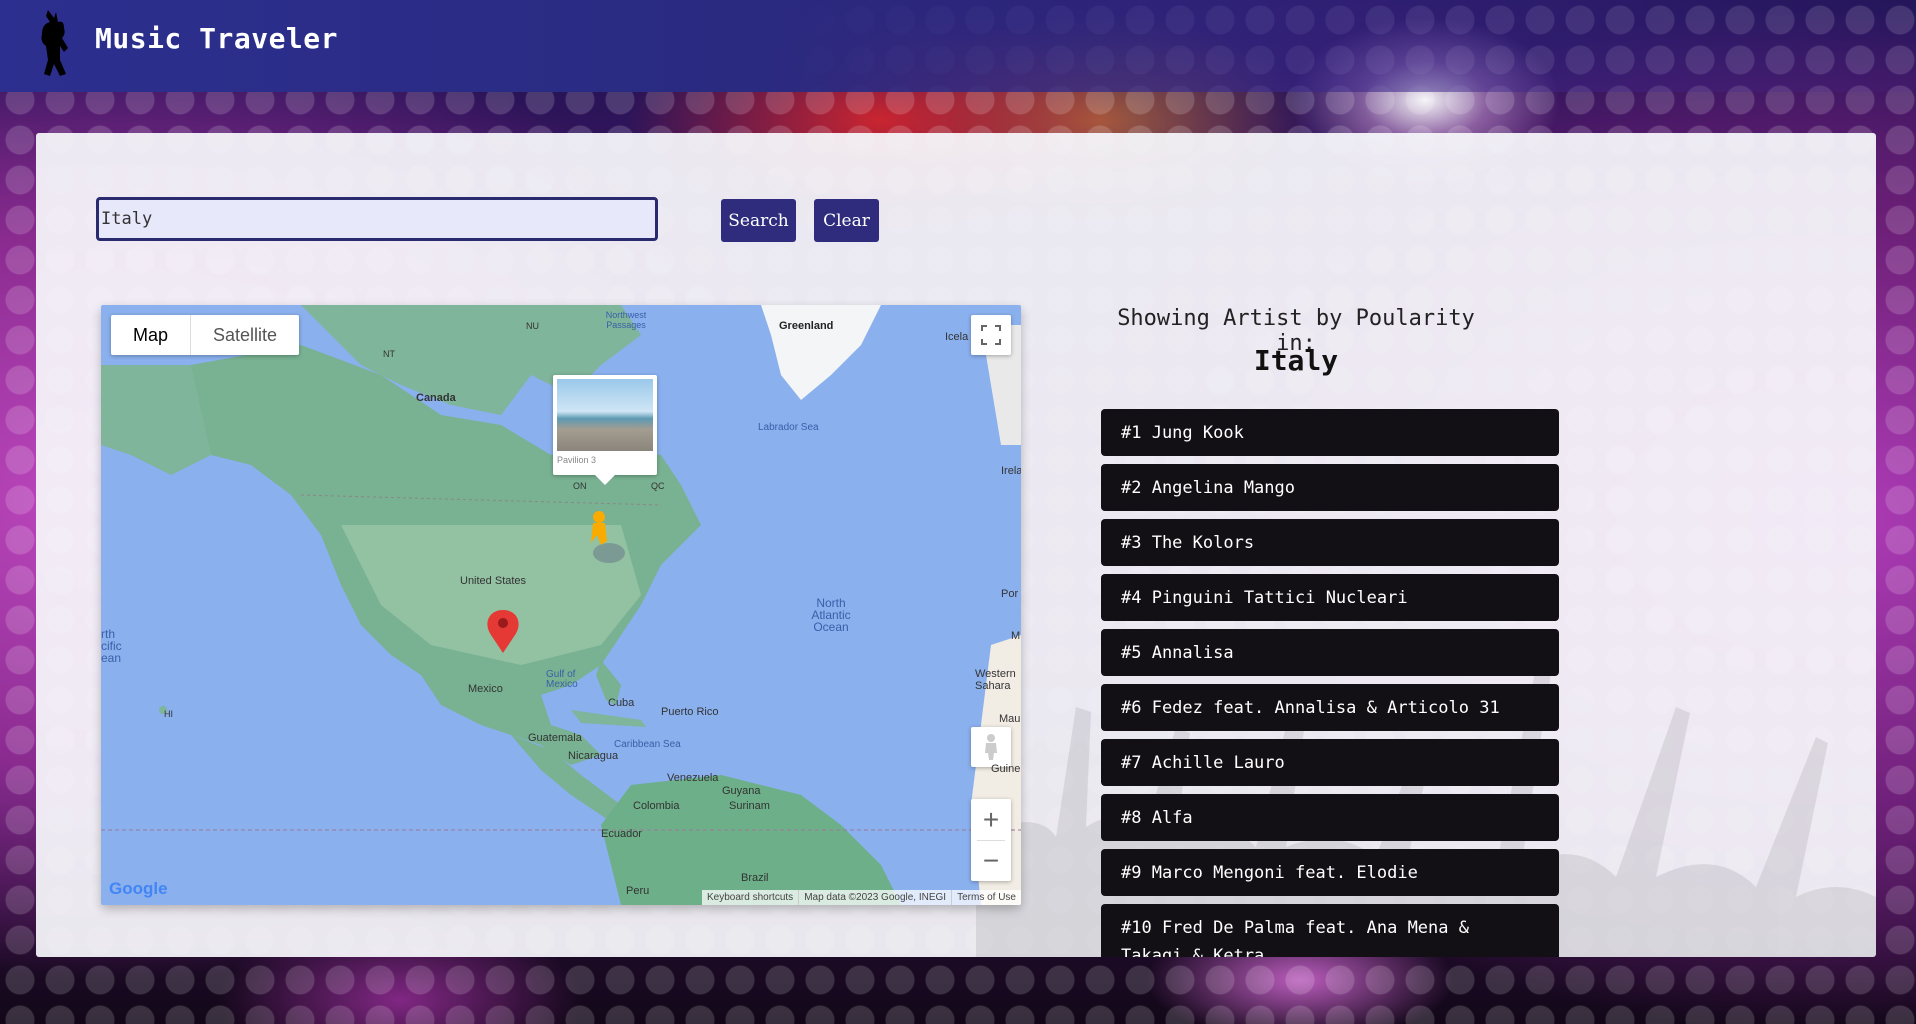  What do you see at coordinates (562, 679) in the screenshot?
I see `map-label-gulf-of-mexico: Gulf of Mexico` at bounding box center [562, 679].